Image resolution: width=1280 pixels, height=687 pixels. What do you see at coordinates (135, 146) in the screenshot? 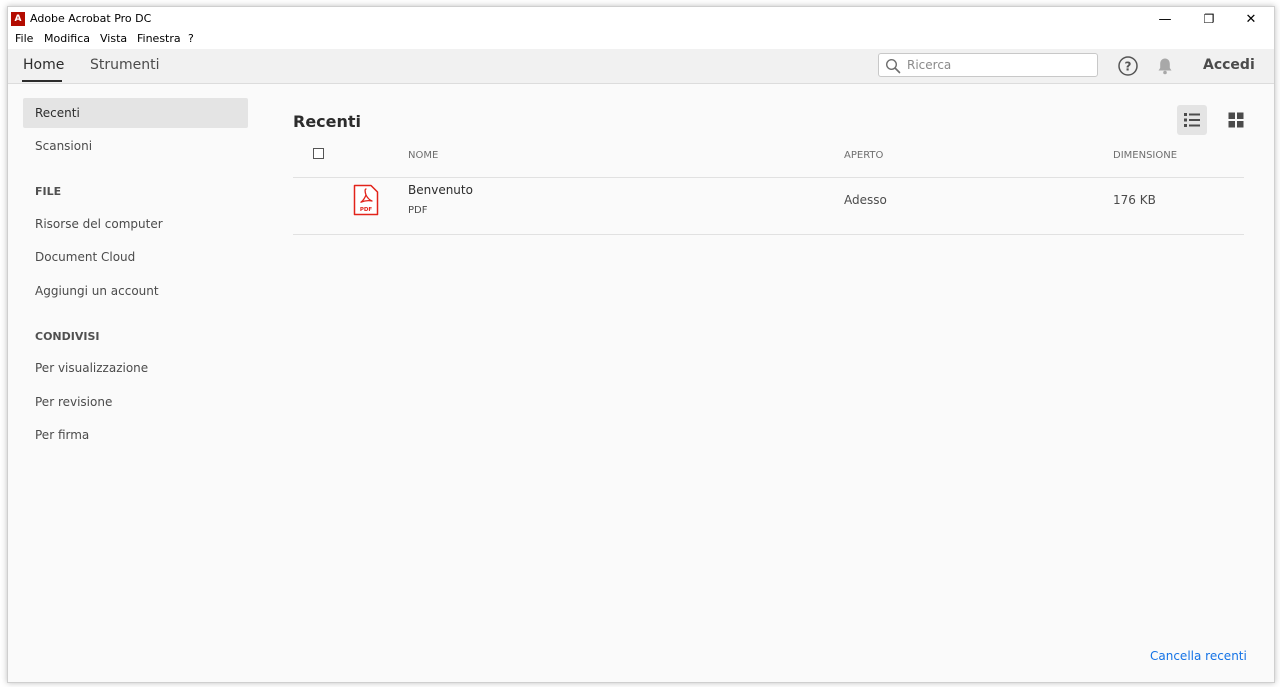
I see `sidebar-item-scansioni: Scansioni` at bounding box center [135, 146].